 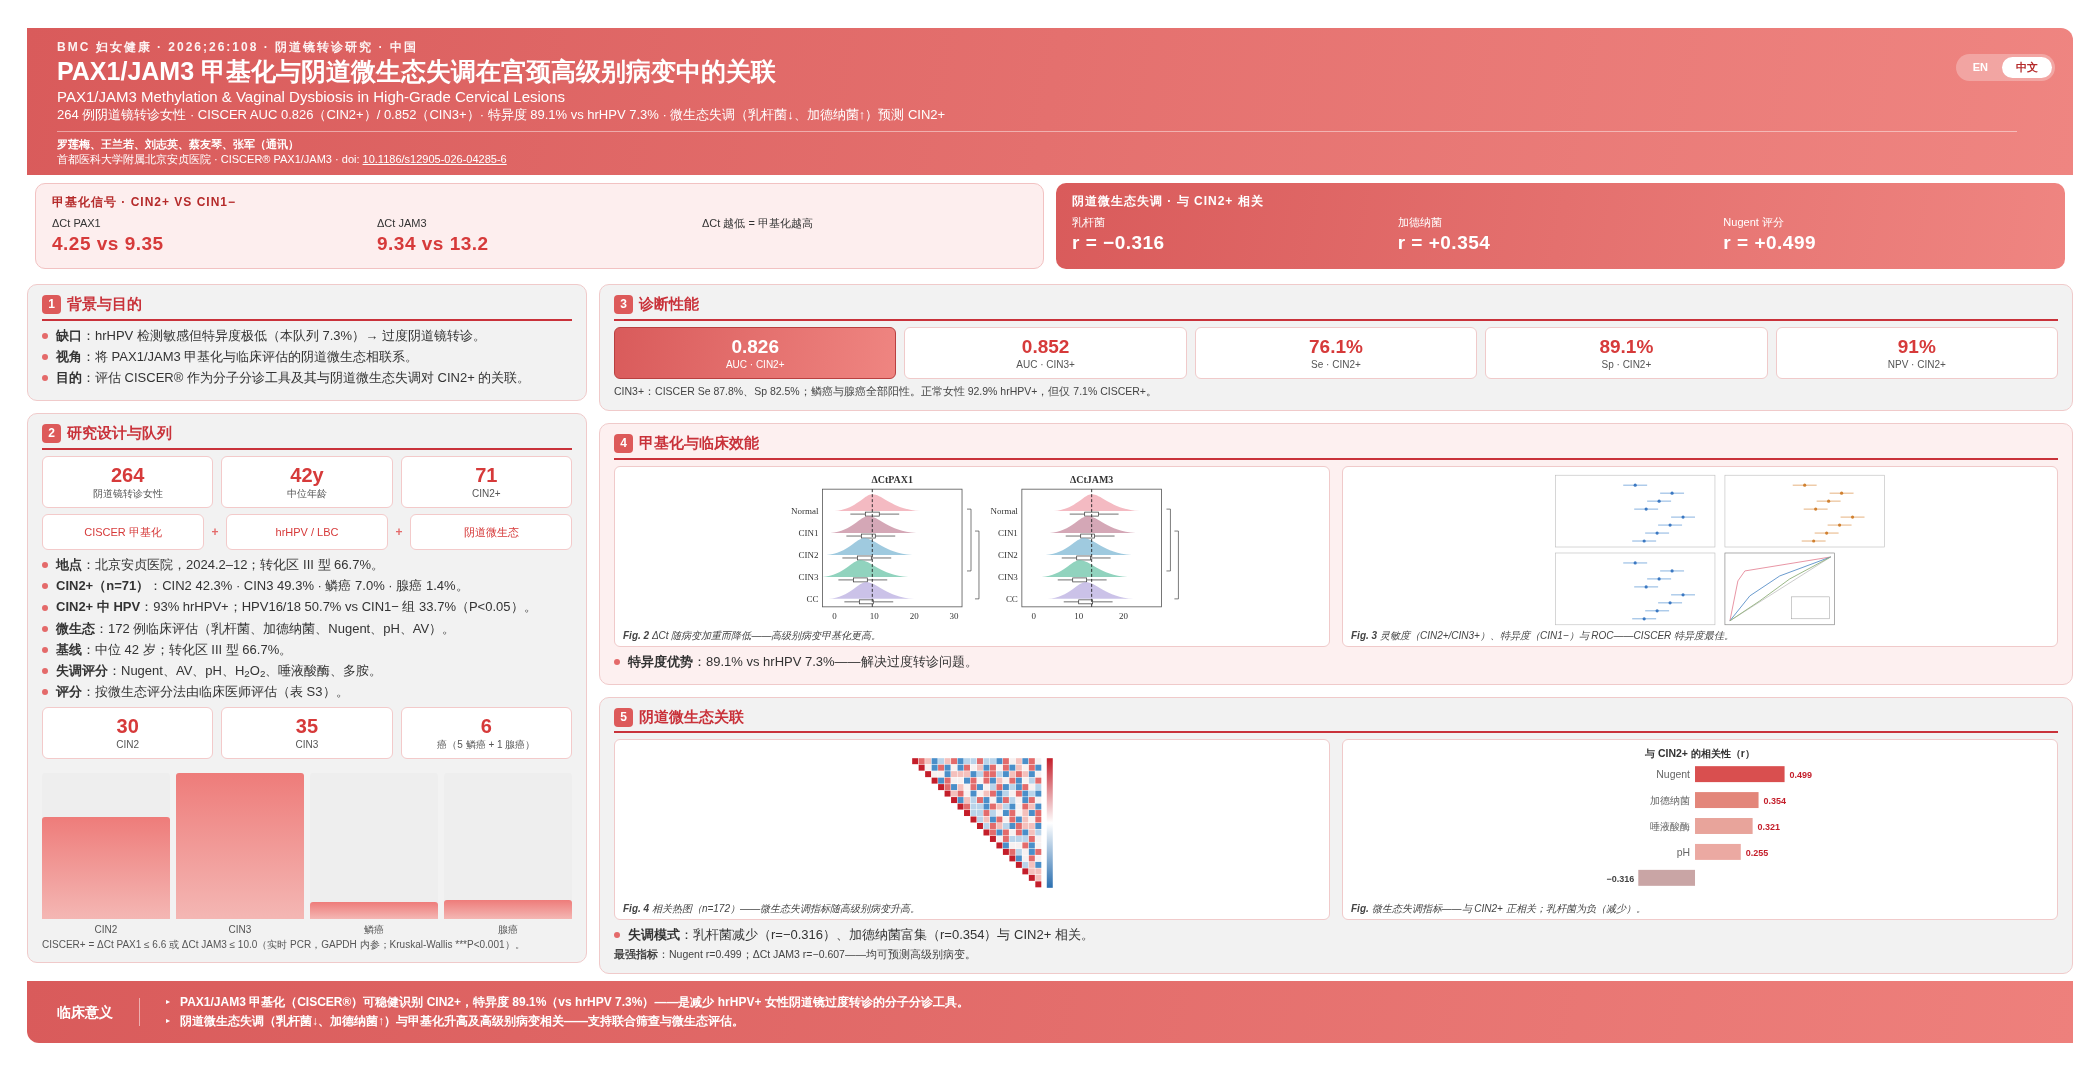 What do you see at coordinates (1011, 598) in the screenshot?
I see `group-label: CC` at bounding box center [1011, 598].